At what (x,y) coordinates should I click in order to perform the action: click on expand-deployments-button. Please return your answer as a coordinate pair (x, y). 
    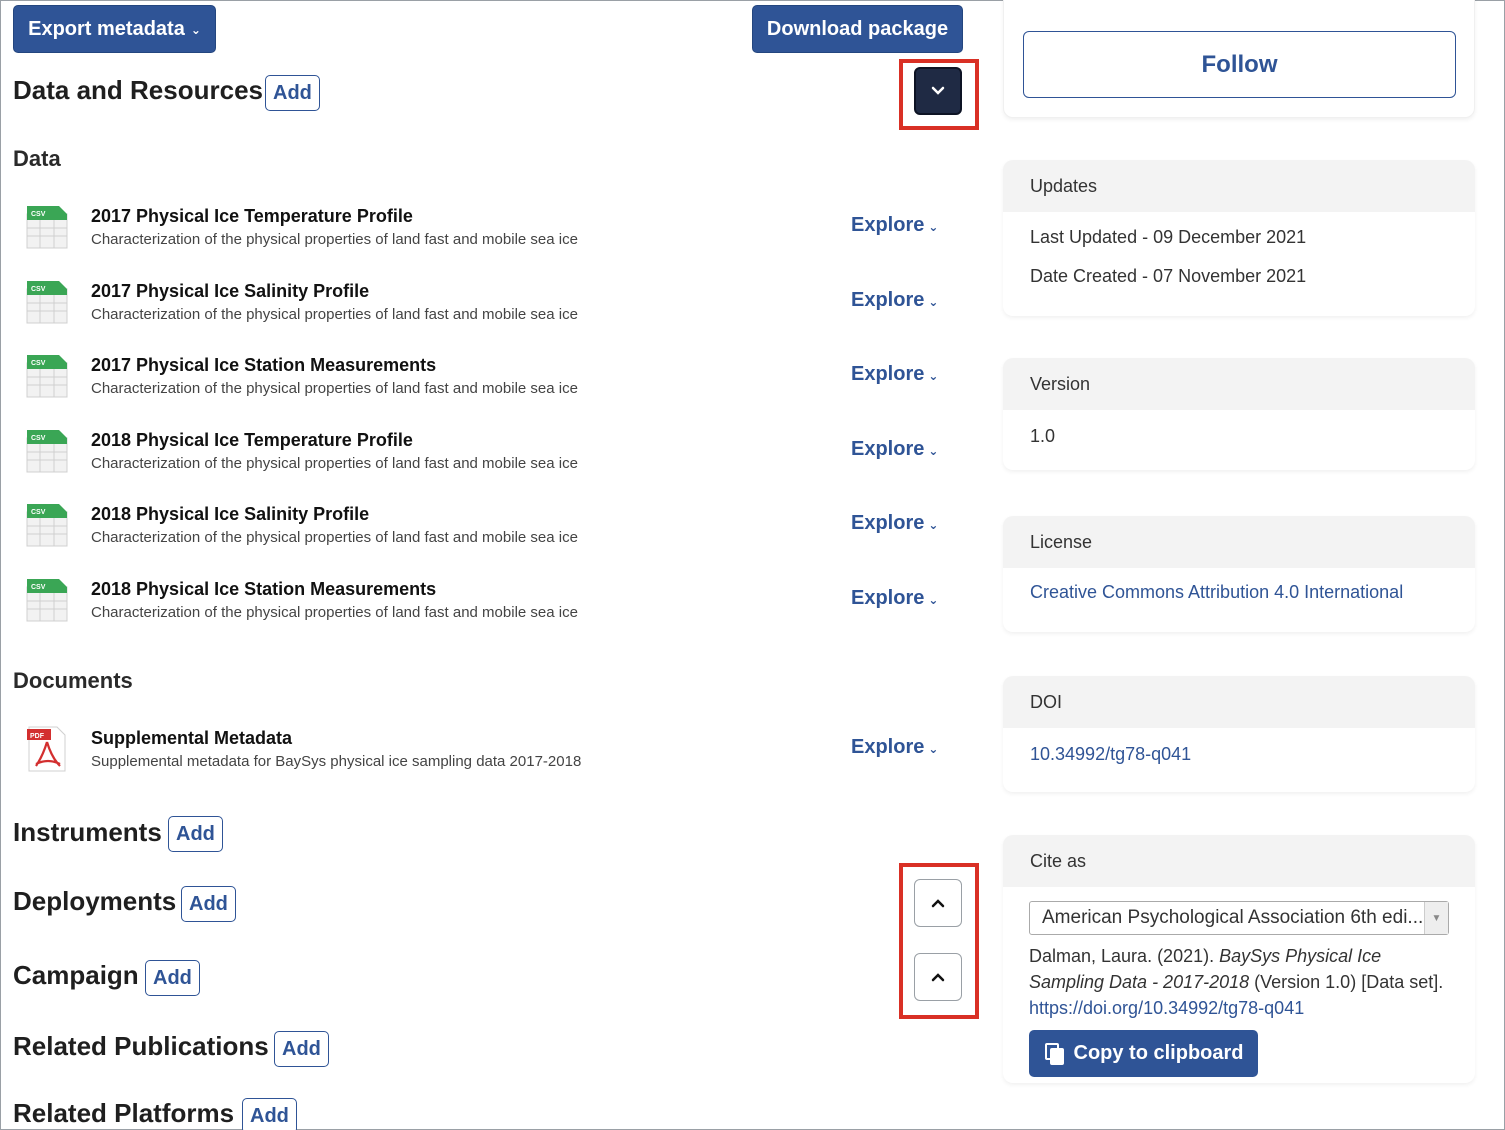
    Looking at the image, I should click on (938, 903).